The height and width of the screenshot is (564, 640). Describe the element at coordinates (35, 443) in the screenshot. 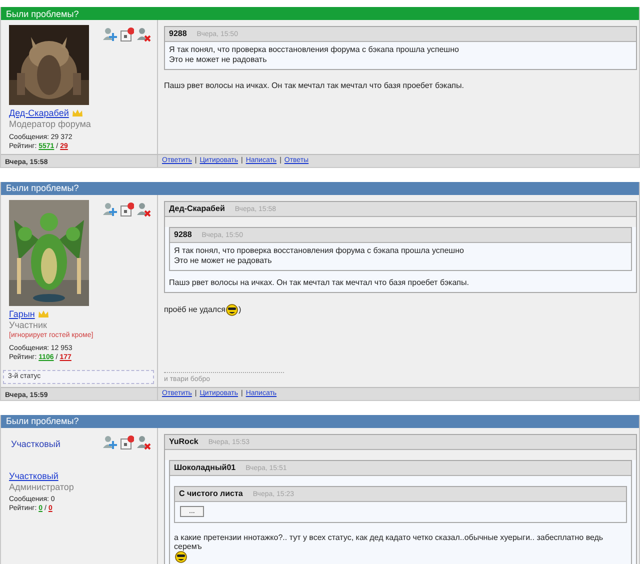

I see `avatar-alt-text: Участковый` at that location.